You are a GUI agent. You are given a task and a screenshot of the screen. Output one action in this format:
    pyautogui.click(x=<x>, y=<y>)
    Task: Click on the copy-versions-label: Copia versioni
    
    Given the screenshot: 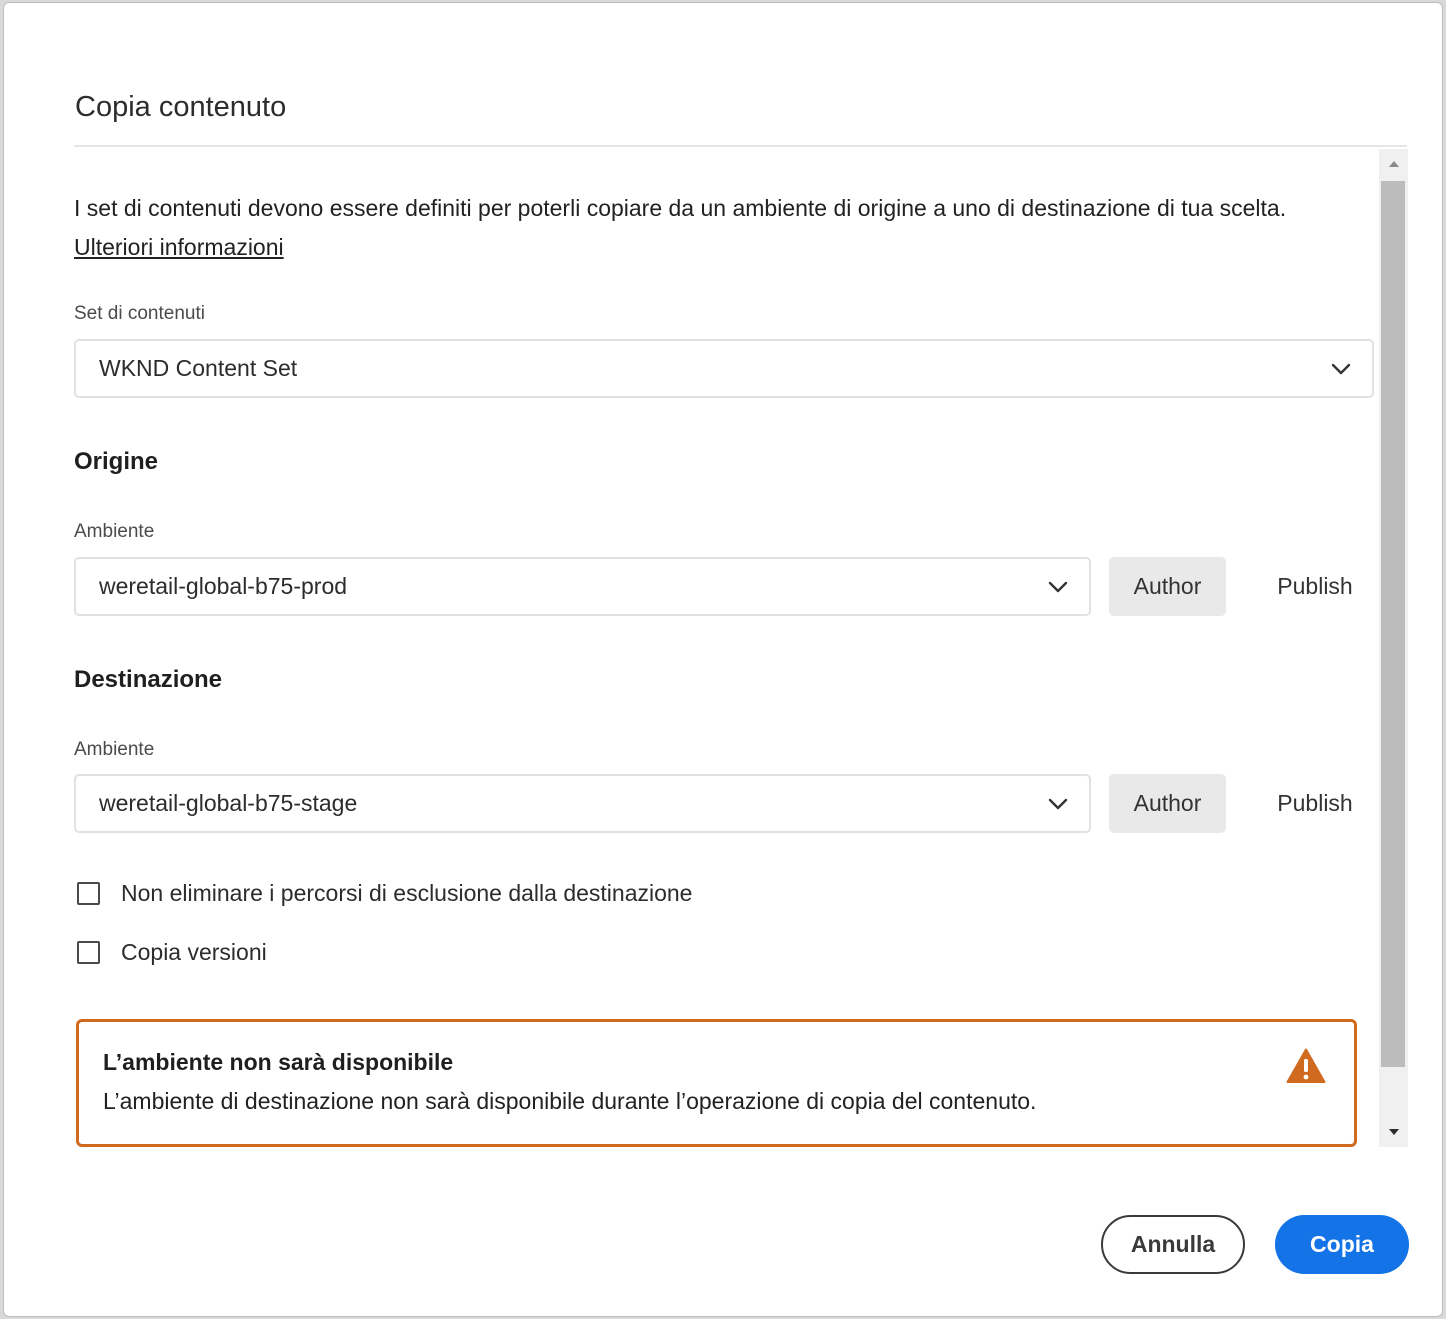 What is the action you would take?
    pyautogui.click(x=194, y=952)
    